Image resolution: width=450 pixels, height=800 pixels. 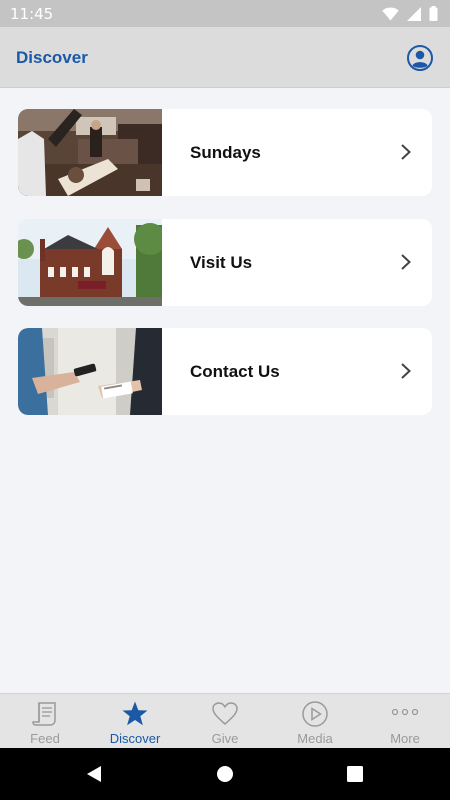 I want to click on status-bar: 11:45, so click(x=225, y=13).